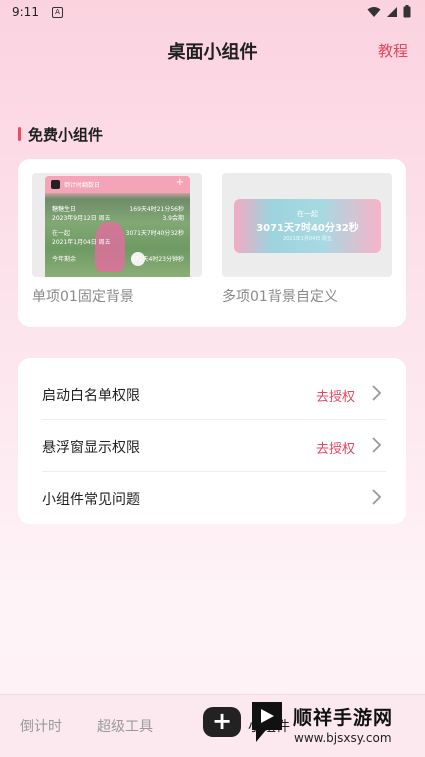  What do you see at coordinates (118, 258) in the screenshot?
I see `preview-row: 今年剩余 171天4时23分钟秒` at bounding box center [118, 258].